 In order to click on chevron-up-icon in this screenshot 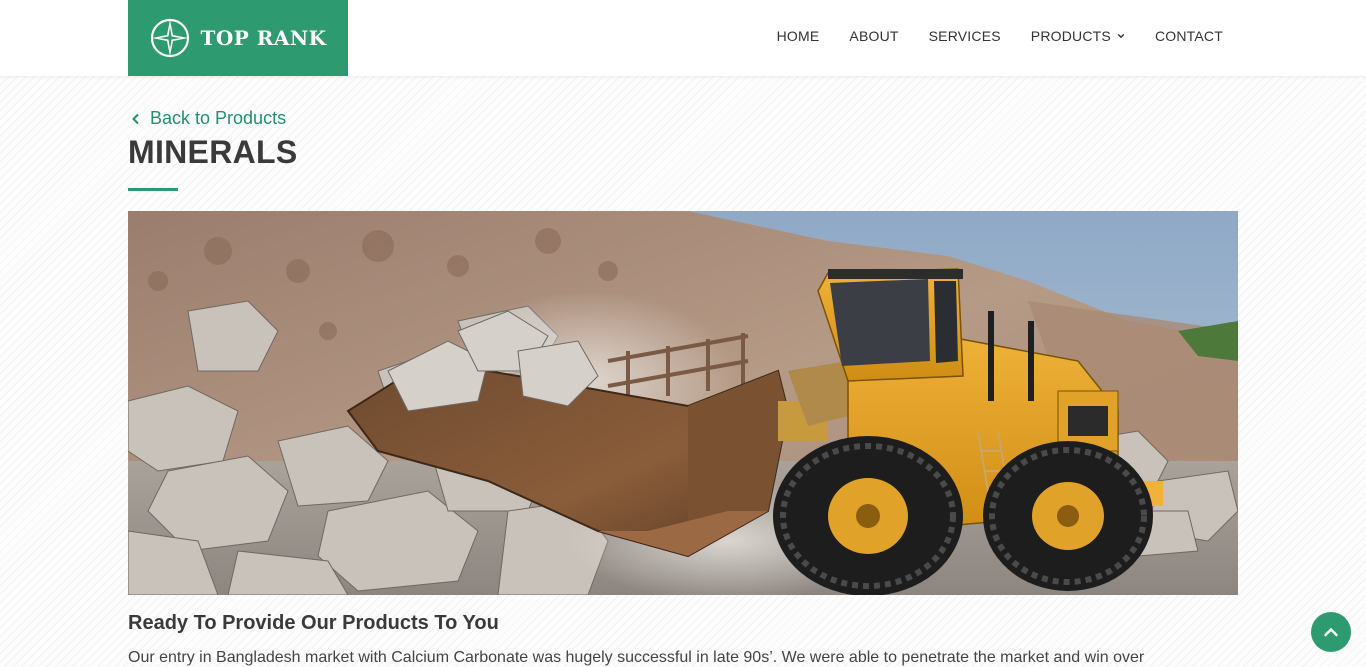, I will do `click(1331, 632)`.